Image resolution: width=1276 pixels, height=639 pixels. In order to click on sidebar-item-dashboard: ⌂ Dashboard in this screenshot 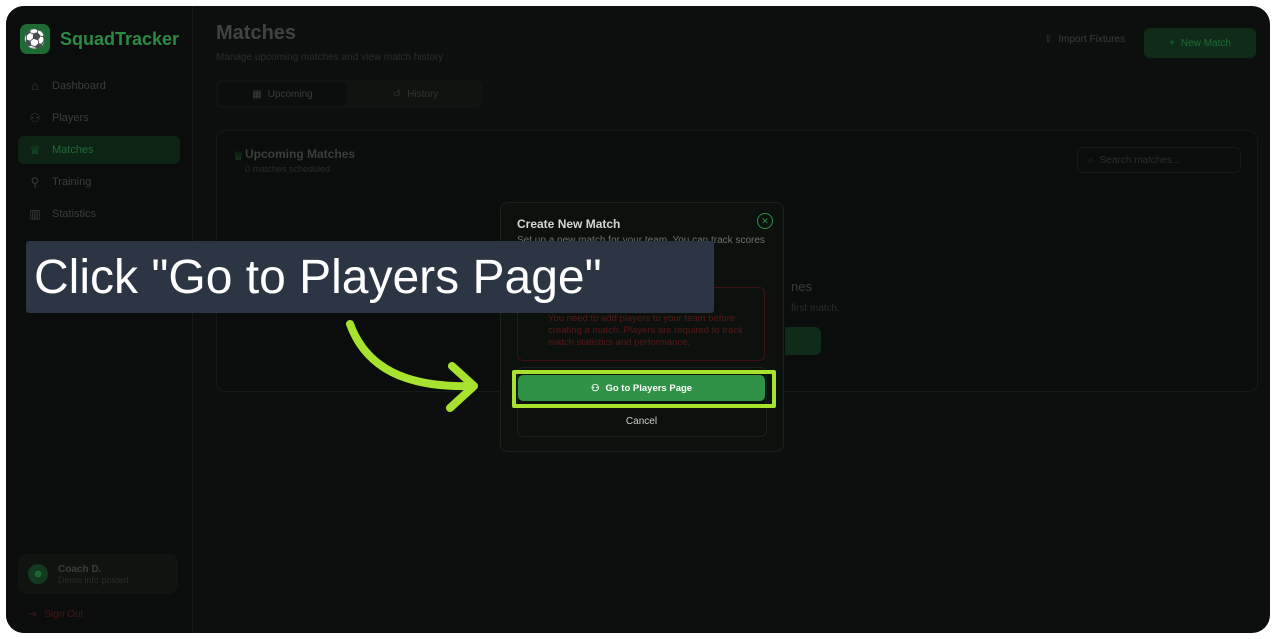, I will do `click(99, 86)`.